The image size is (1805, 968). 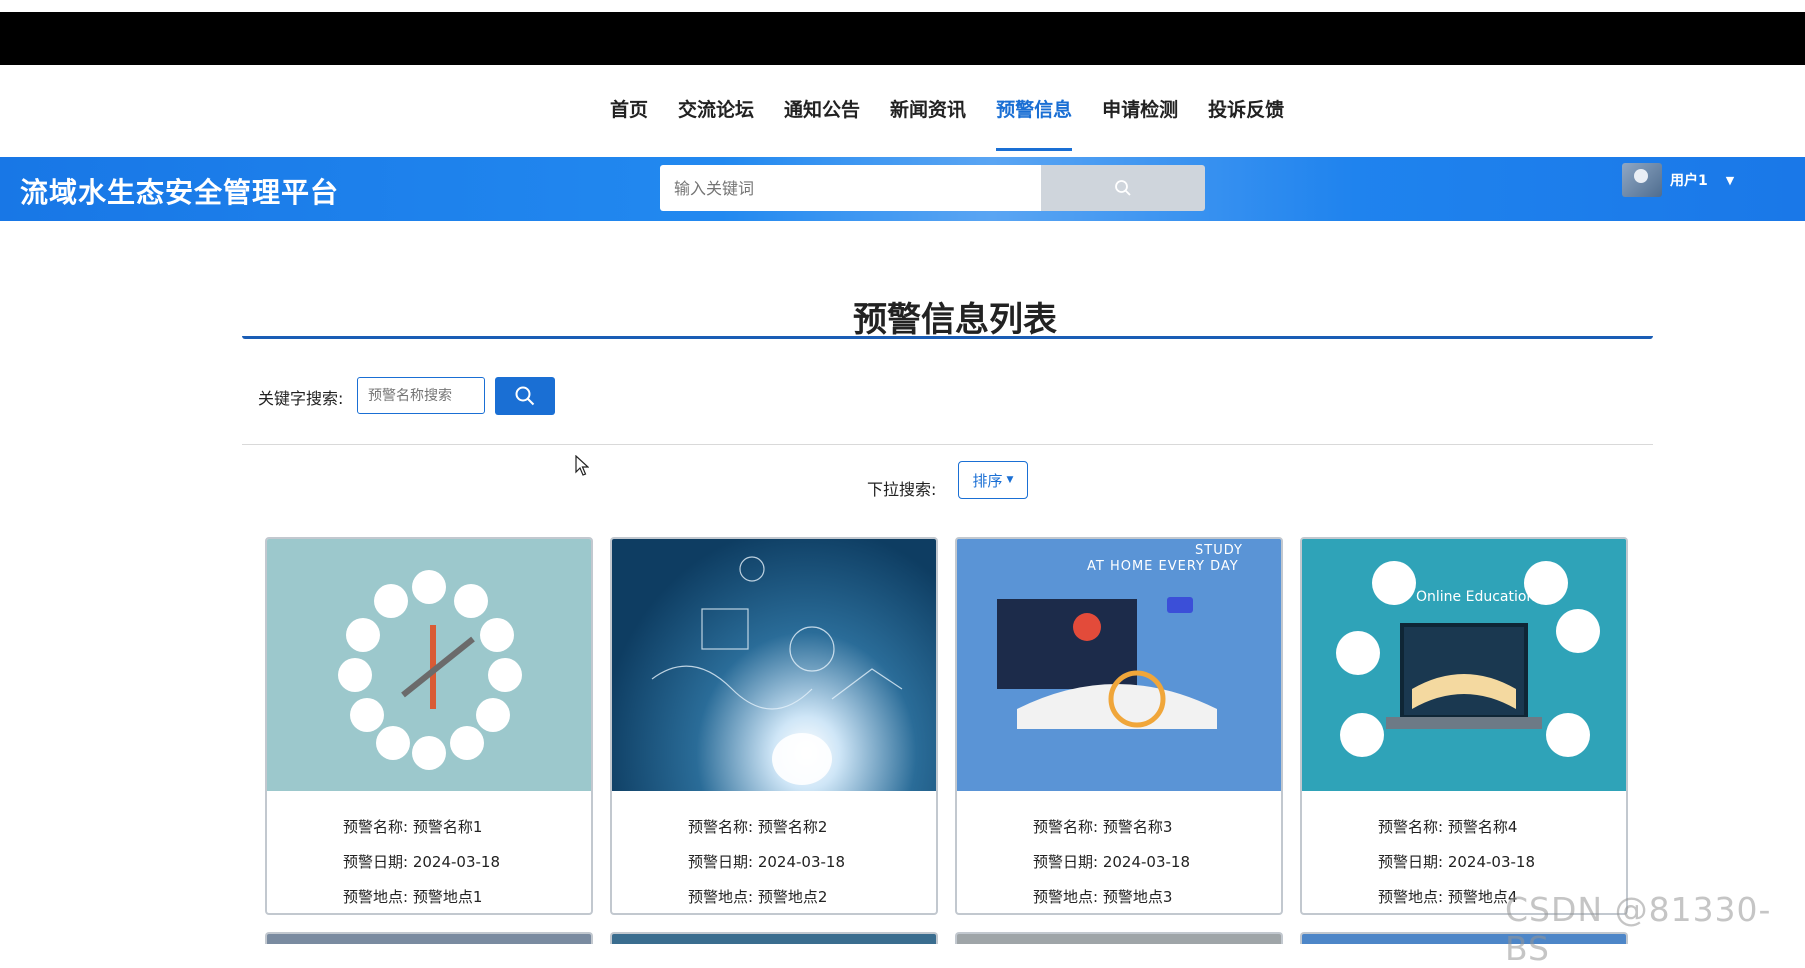 What do you see at coordinates (1464, 665) in the screenshot?
I see `card-image-4: Online Education` at bounding box center [1464, 665].